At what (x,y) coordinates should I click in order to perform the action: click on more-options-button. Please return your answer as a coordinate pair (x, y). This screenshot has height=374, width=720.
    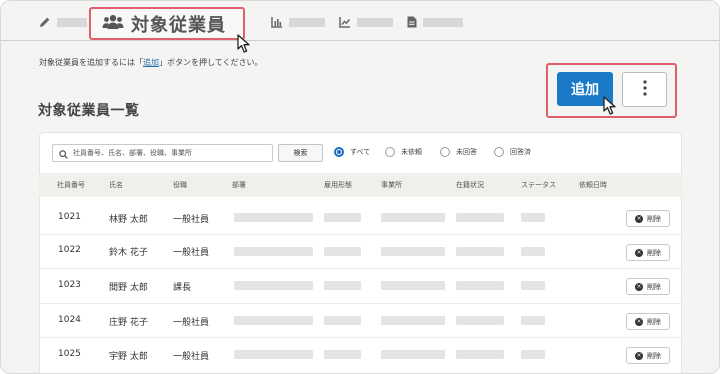
    Looking at the image, I should click on (644, 89).